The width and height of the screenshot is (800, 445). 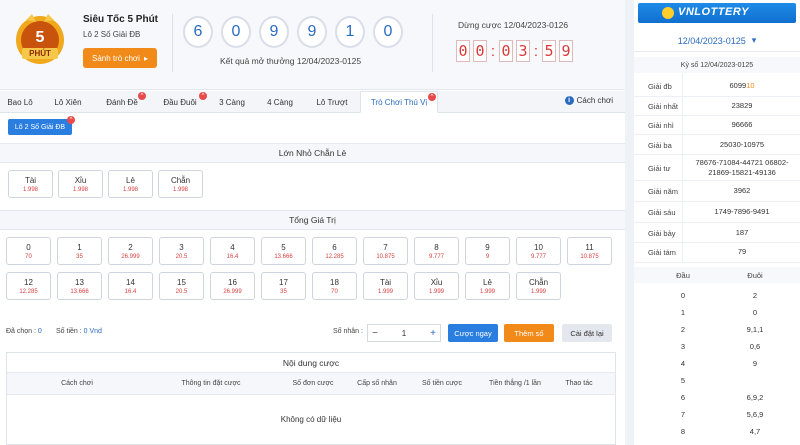 I want to click on option-name: Chẵn, so click(x=538, y=282).